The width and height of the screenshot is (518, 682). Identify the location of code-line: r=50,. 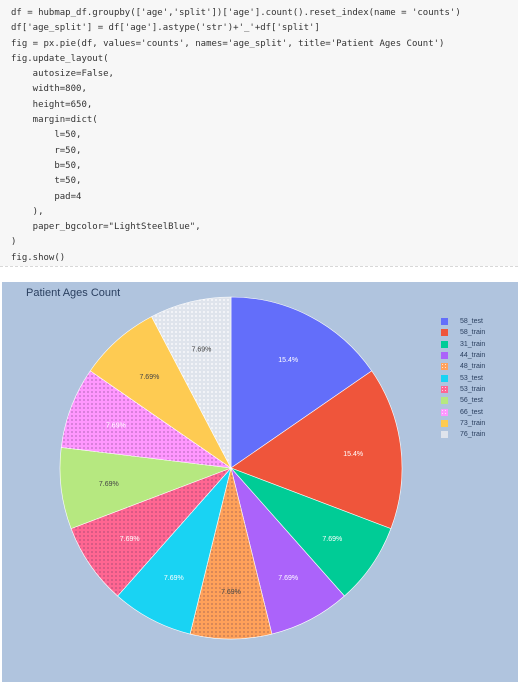
(46, 150).